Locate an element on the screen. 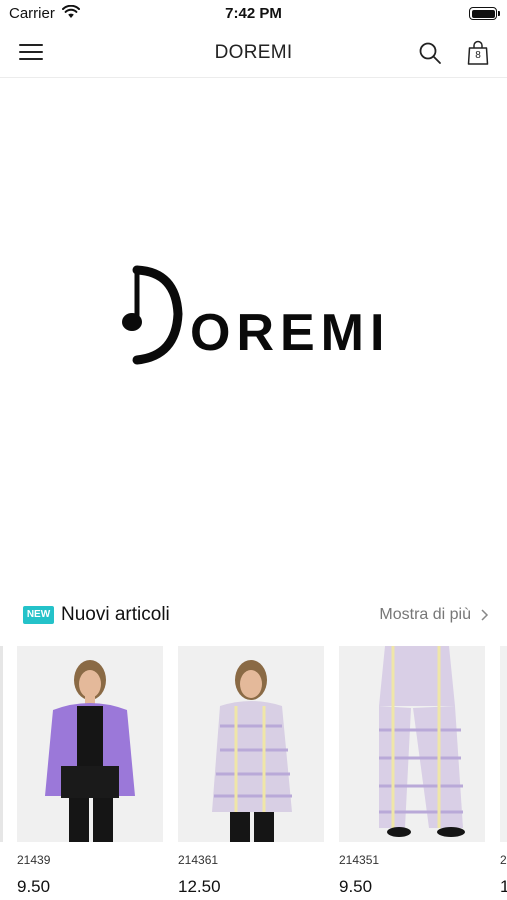 The width and height of the screenshot is (507, 900). hamburger-menu-icon is located at coordinates (31, 52).